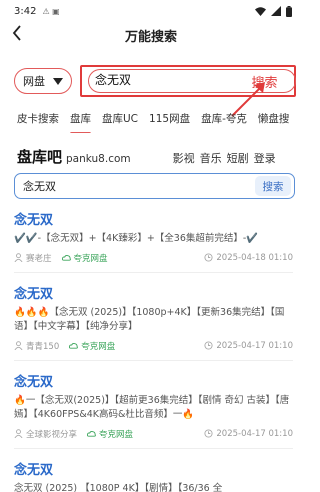  What do you see at coordinates (184, 158) in the screenshot?
I see `nav-movies: 影视` at bounding box center [184, 158].